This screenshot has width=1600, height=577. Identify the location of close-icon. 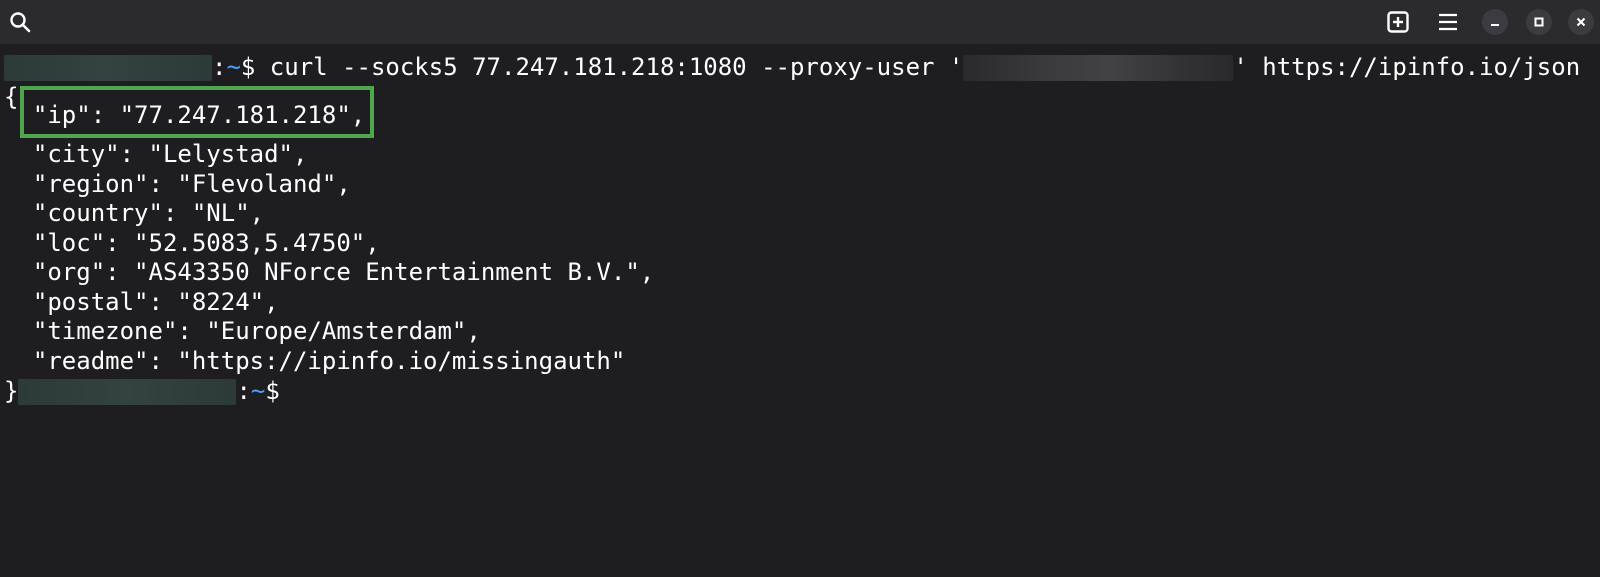
(1581, 22).